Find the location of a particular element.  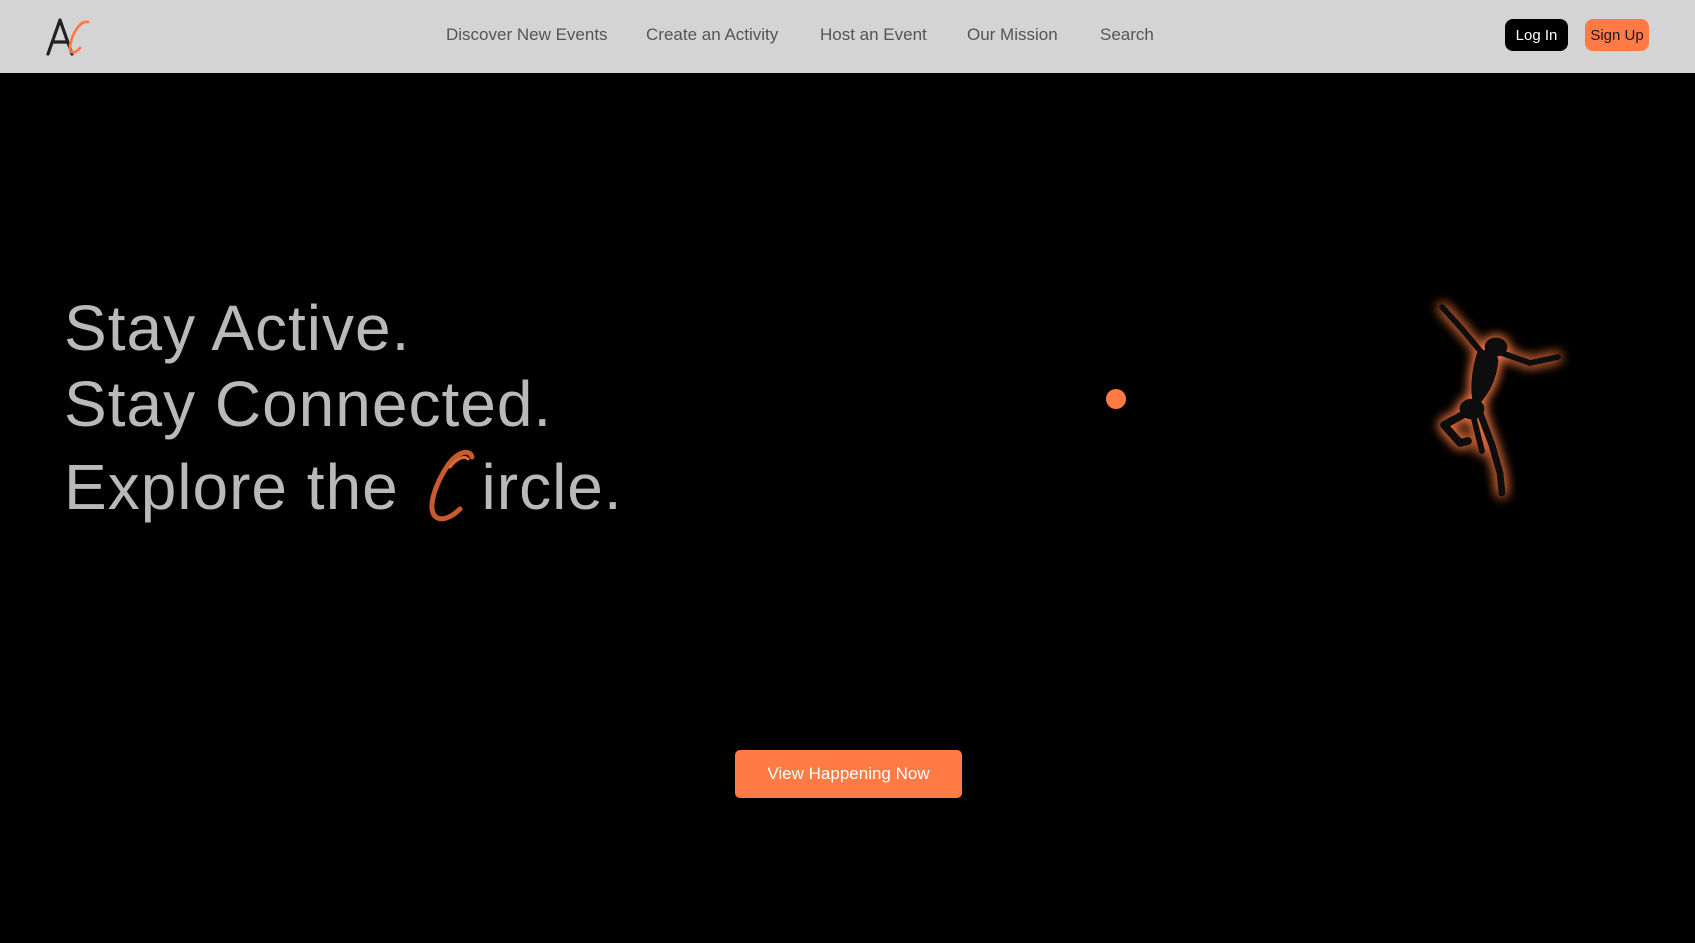

login-button: Log In is located at coordinates (1536, 35).